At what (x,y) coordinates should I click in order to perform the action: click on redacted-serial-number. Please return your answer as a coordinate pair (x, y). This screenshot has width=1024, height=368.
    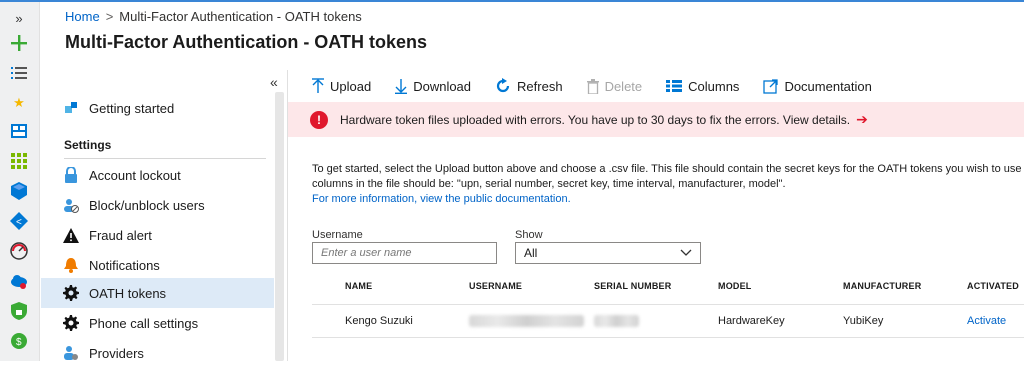
    Looking at the image, I should click on (616, 321).